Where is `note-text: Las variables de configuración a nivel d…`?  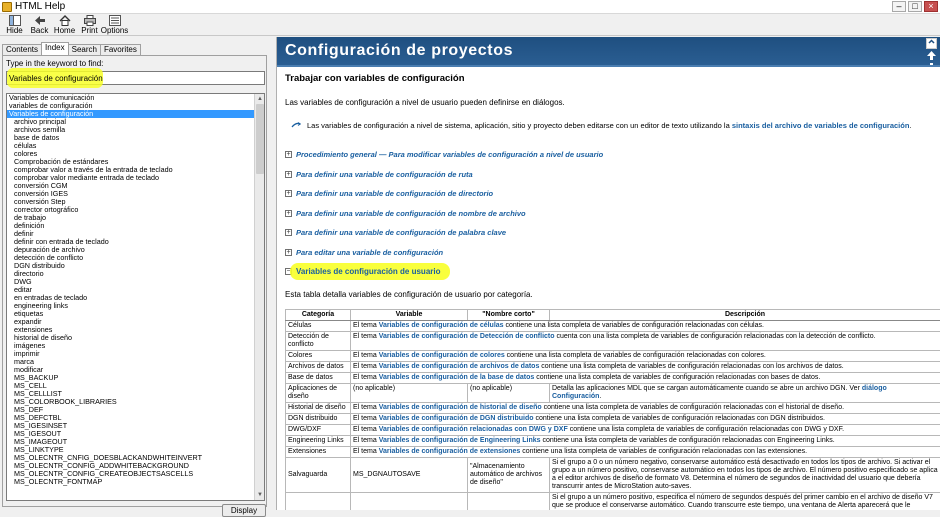 note-text: Las variables de configuración a nivel d… is located at coordinates (519, 125).